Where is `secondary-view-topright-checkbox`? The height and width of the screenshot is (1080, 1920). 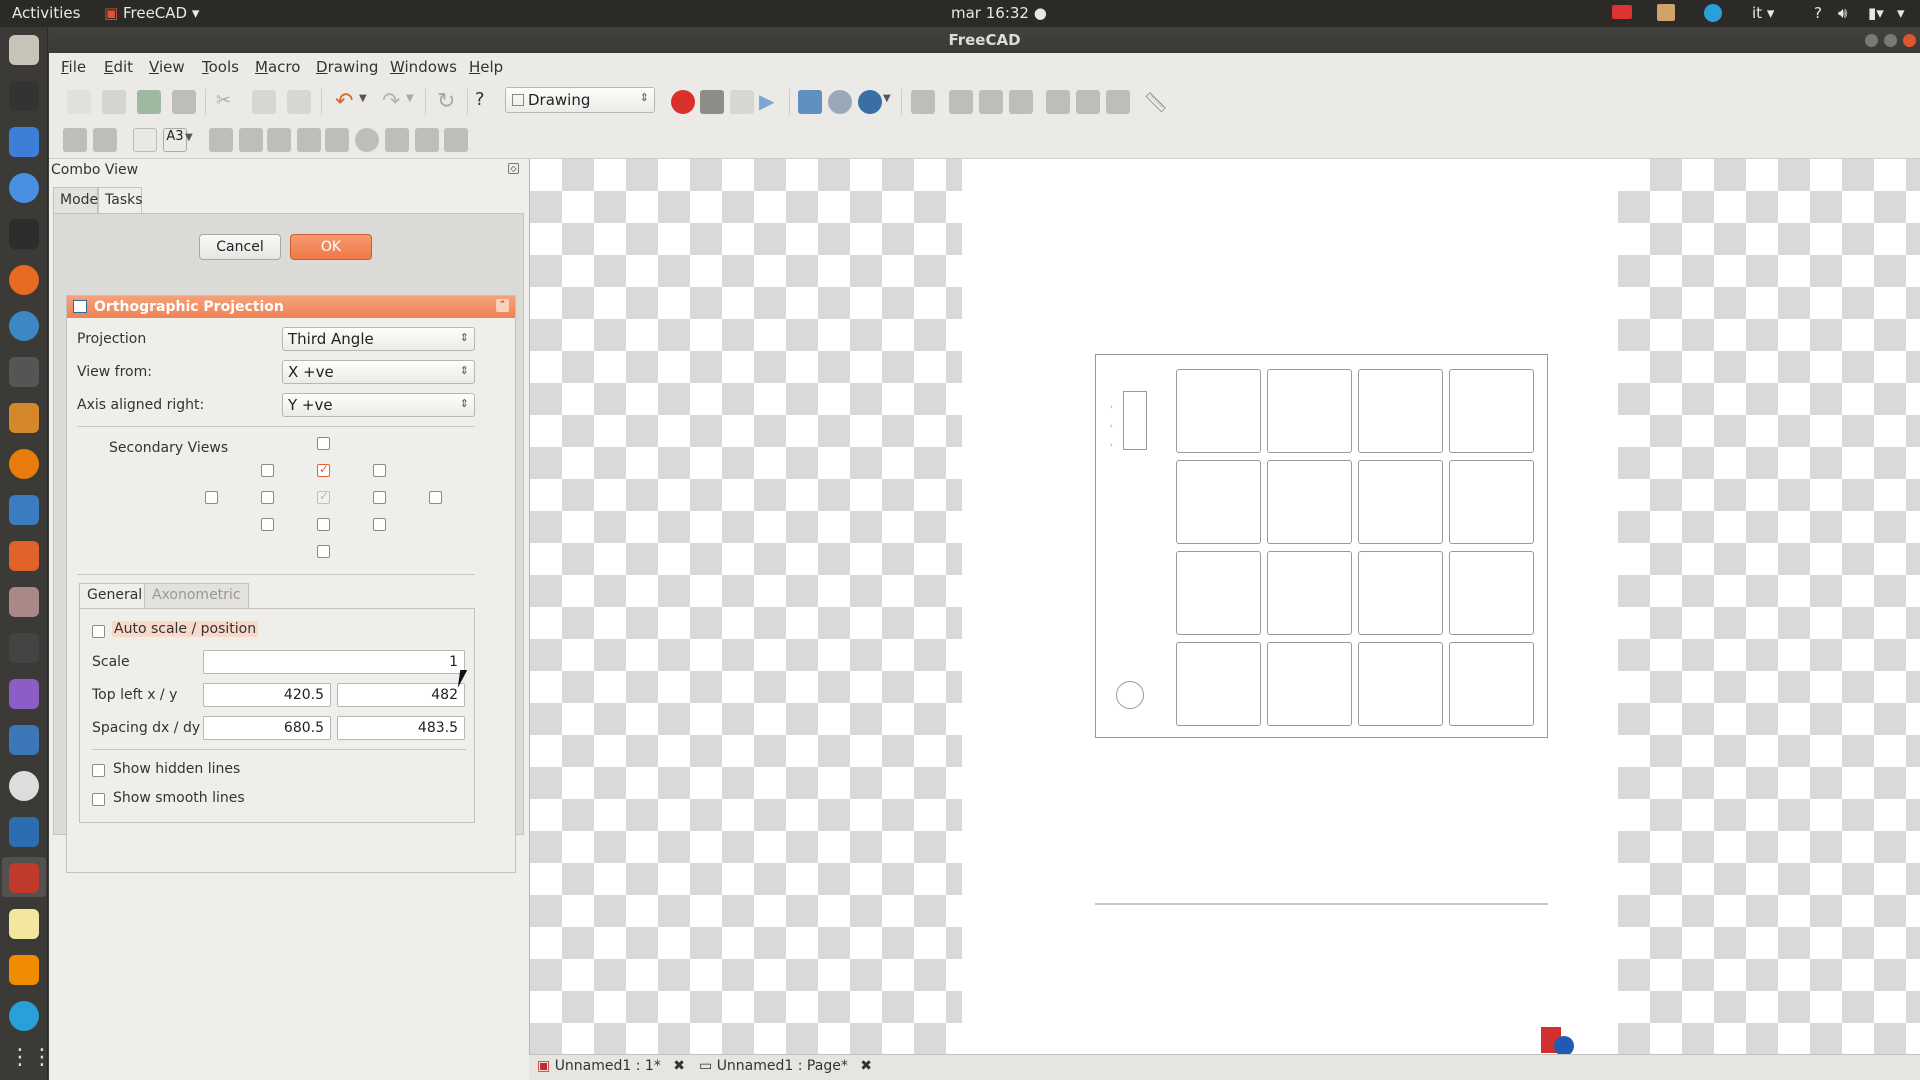
secondary-view-topright-checkbox is located at coordinates (379, 470).